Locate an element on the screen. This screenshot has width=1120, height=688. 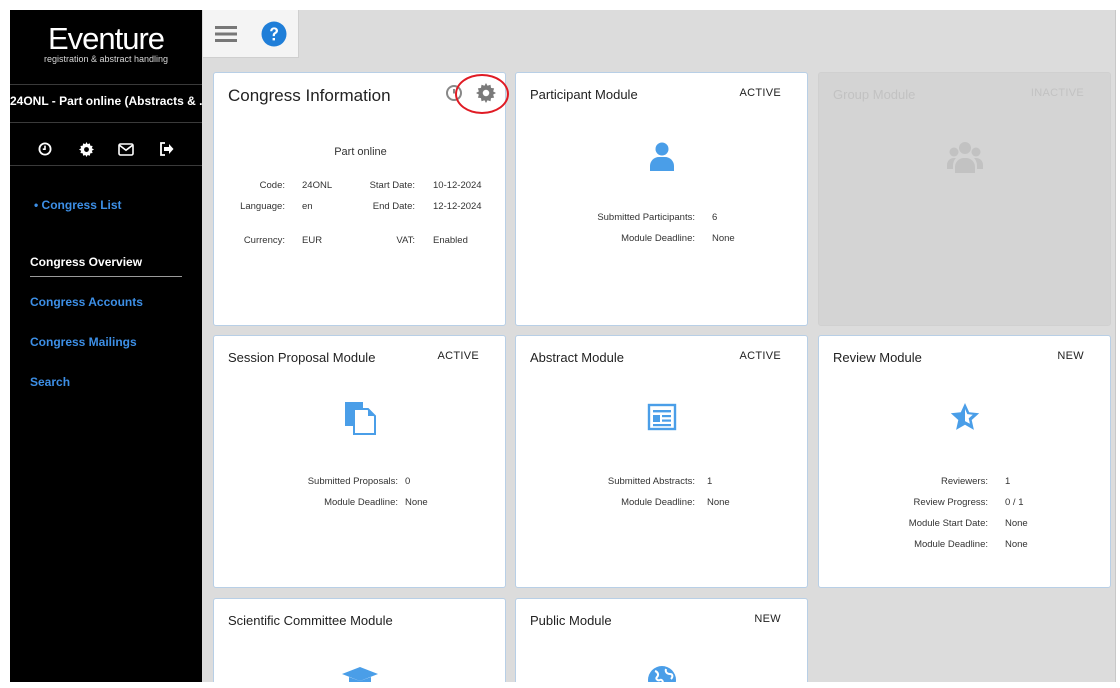
nav-congress-mailings: Congress Mailings is located at coordinates (83, 342).